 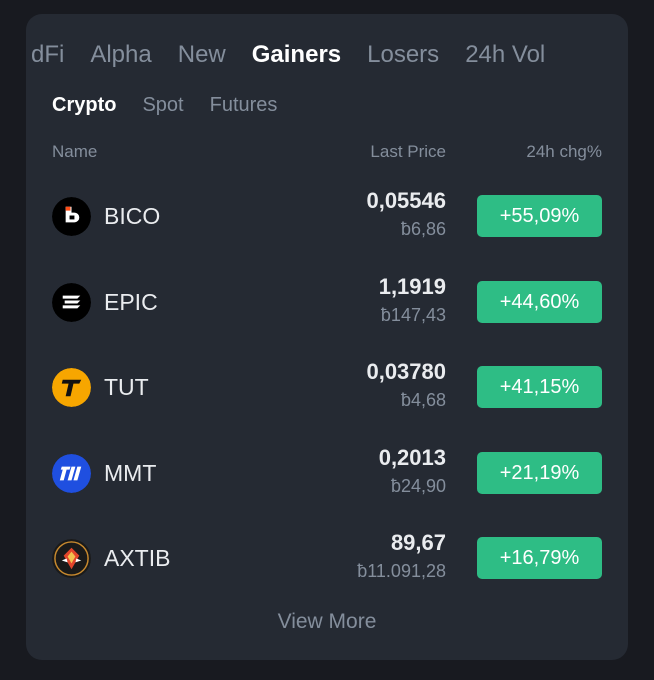 I want to click on column-name-header: Name, so click(x=74, y=152).